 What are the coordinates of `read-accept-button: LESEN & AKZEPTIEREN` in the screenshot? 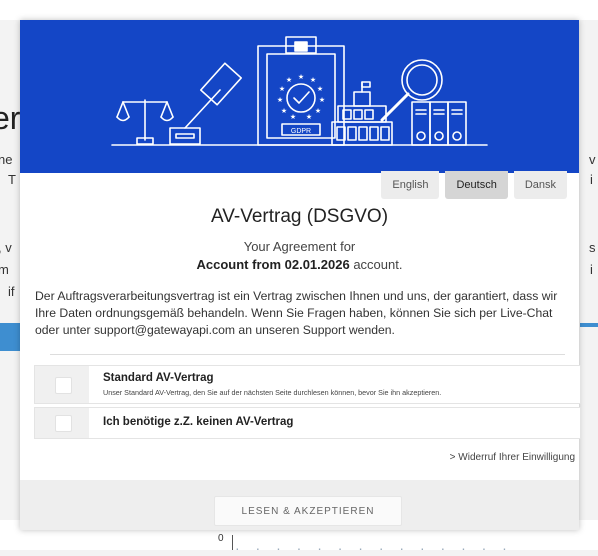 It's located at (308, 511).